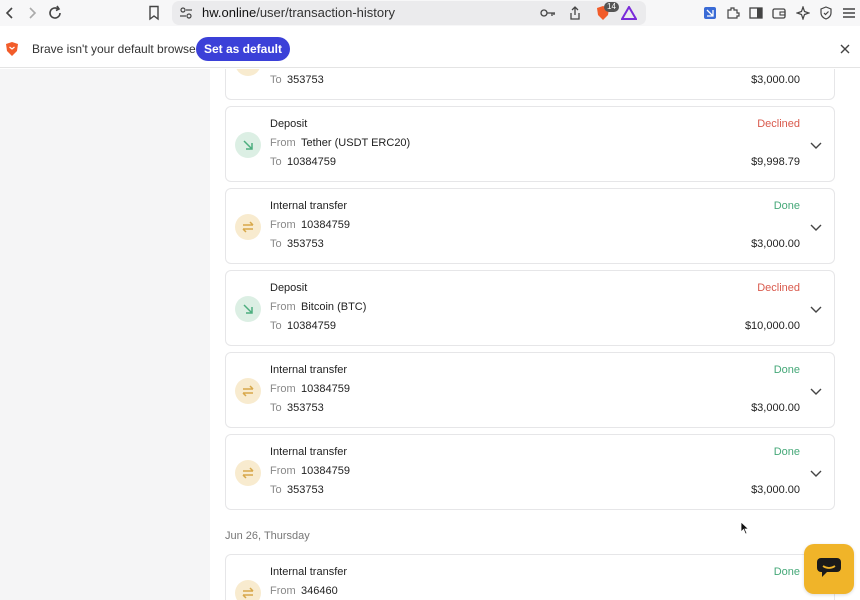 The width and height of the screenshot is (860, 600). Describe the element at coordinates (575, 13) in the screenshot. I see `share-icon` at that location.